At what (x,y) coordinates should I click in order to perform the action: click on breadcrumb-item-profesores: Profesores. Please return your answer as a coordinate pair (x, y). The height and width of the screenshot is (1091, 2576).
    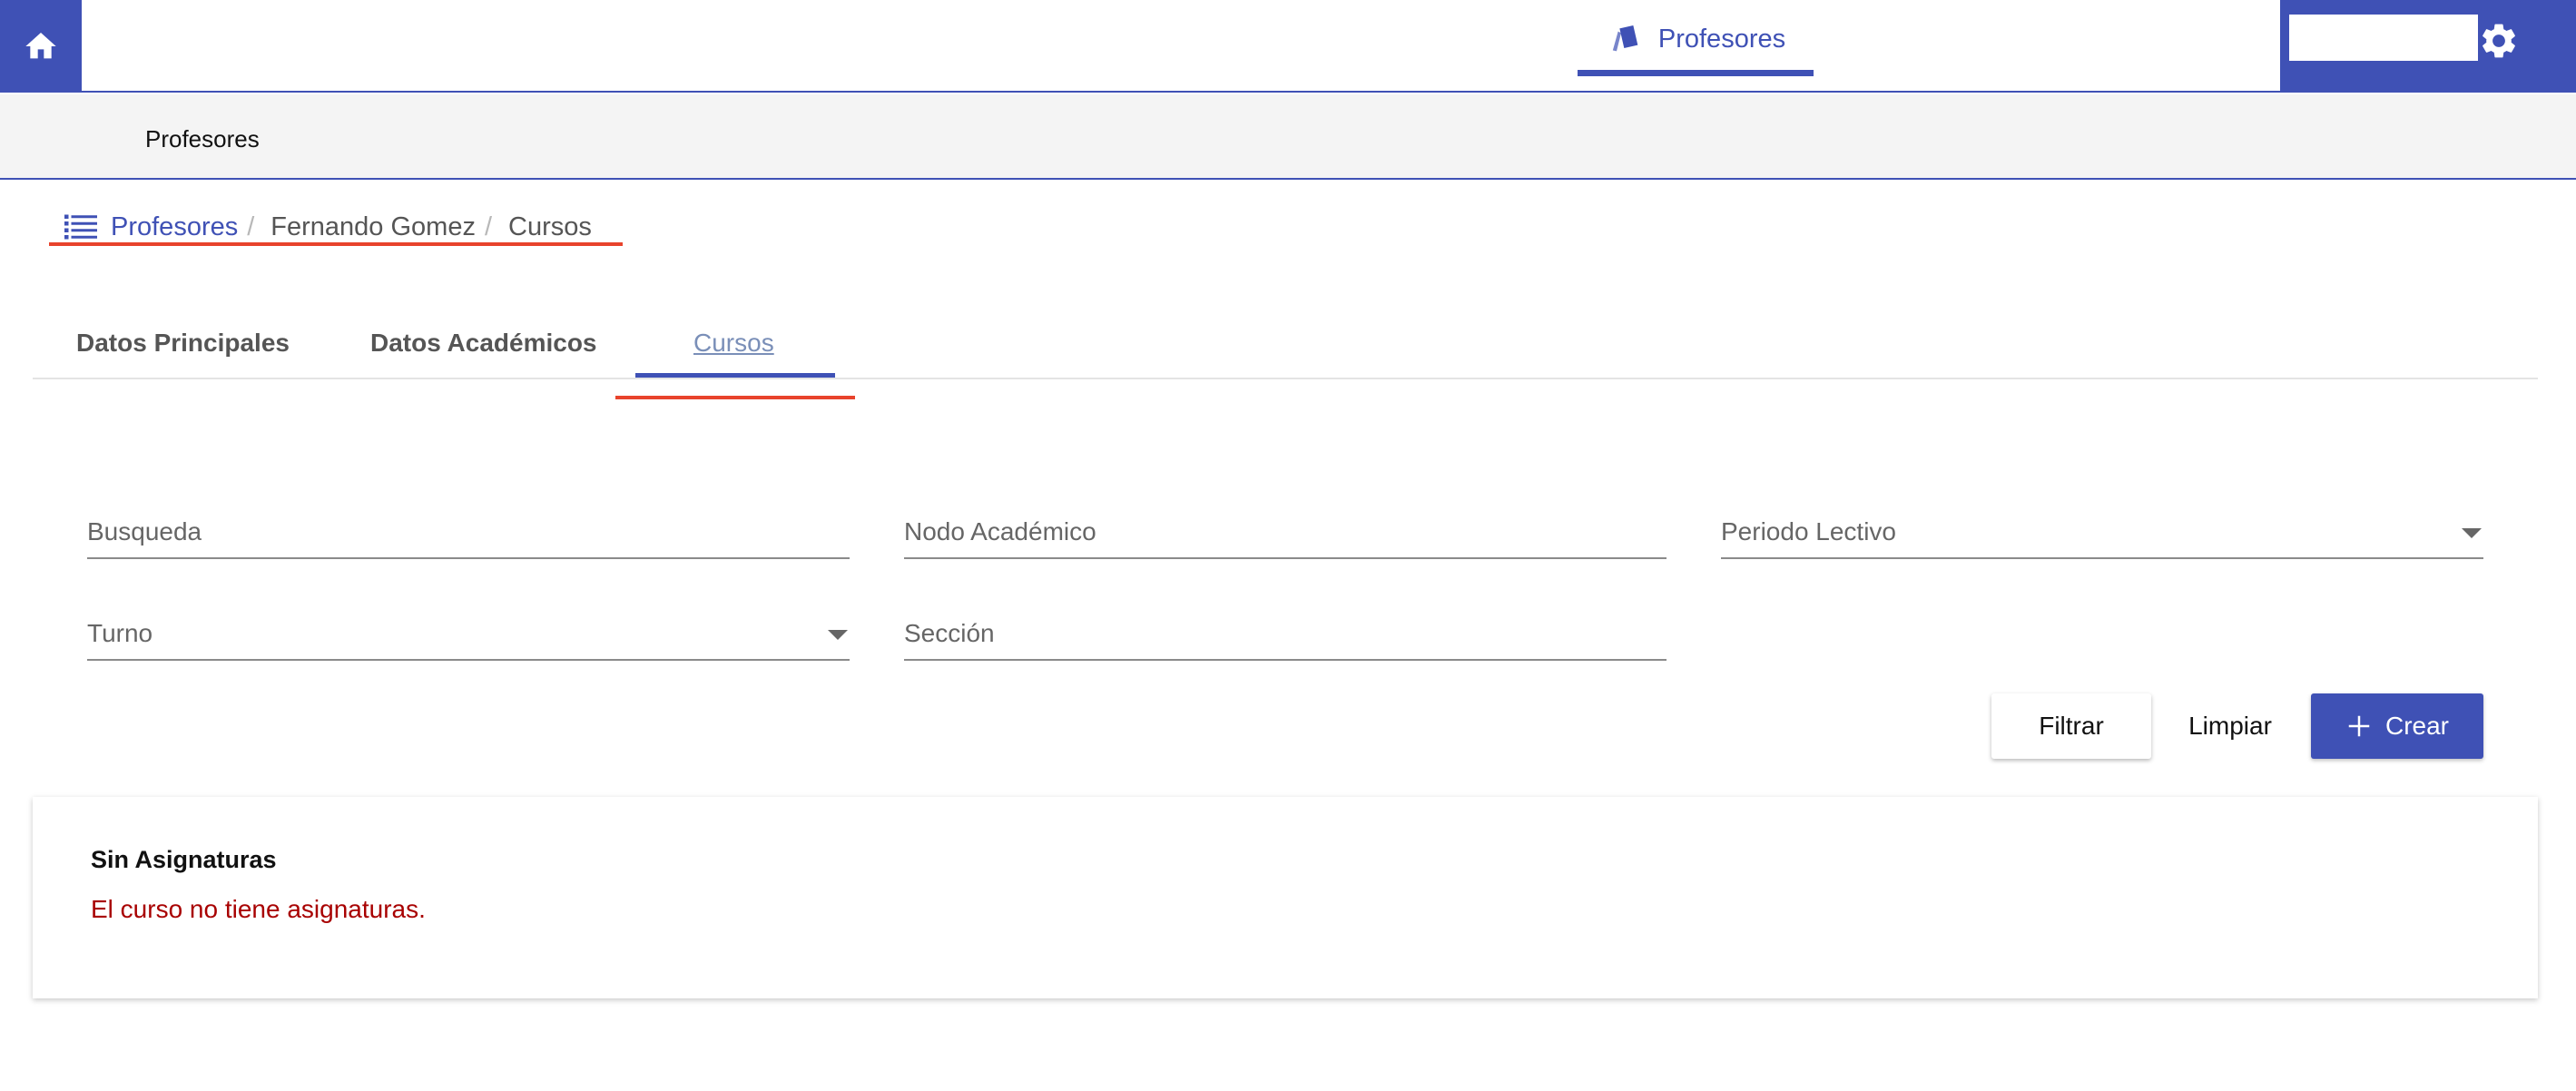
    Looking at the image, I should click on (151, 227).